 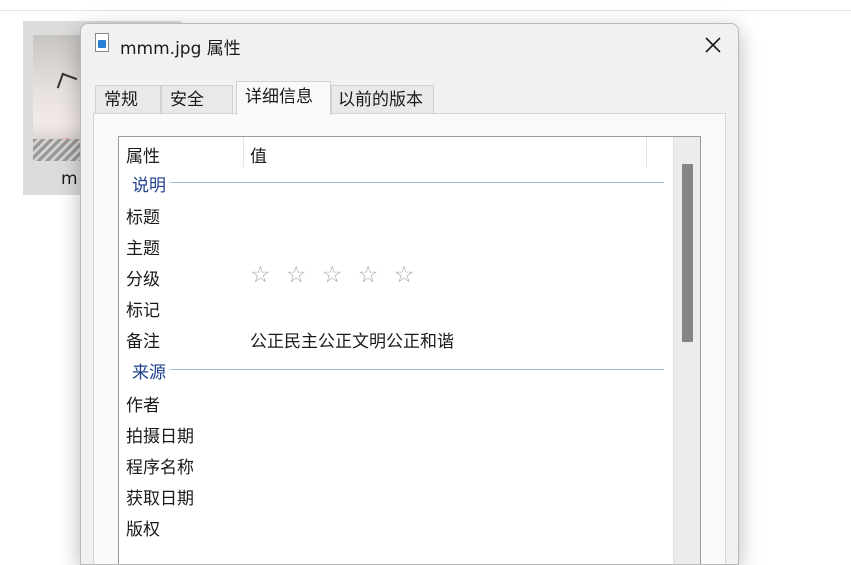 What do you see at coordinates (396, 306) in the screenshot?
I see `property-row-tags: 标记` at bounding box center [396, 306].